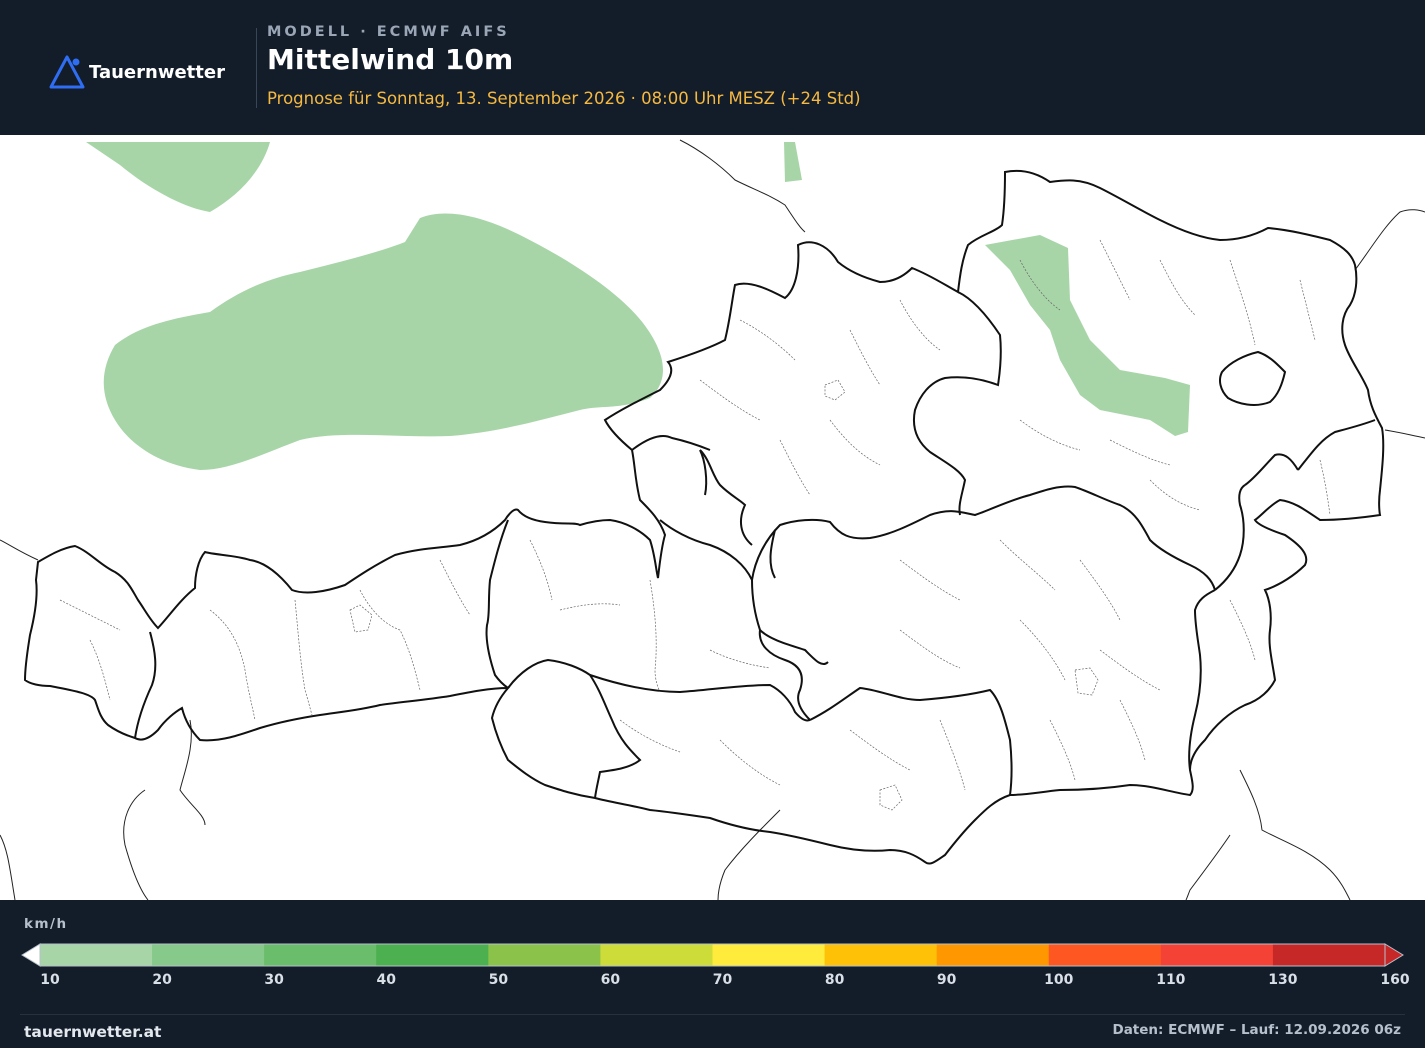 The height and width of the screenshot is (1048, 1425). Describe the element at coordinates (726, 497) in the screenshot. I see `border-upper-austria-salzburg-north` at that location.